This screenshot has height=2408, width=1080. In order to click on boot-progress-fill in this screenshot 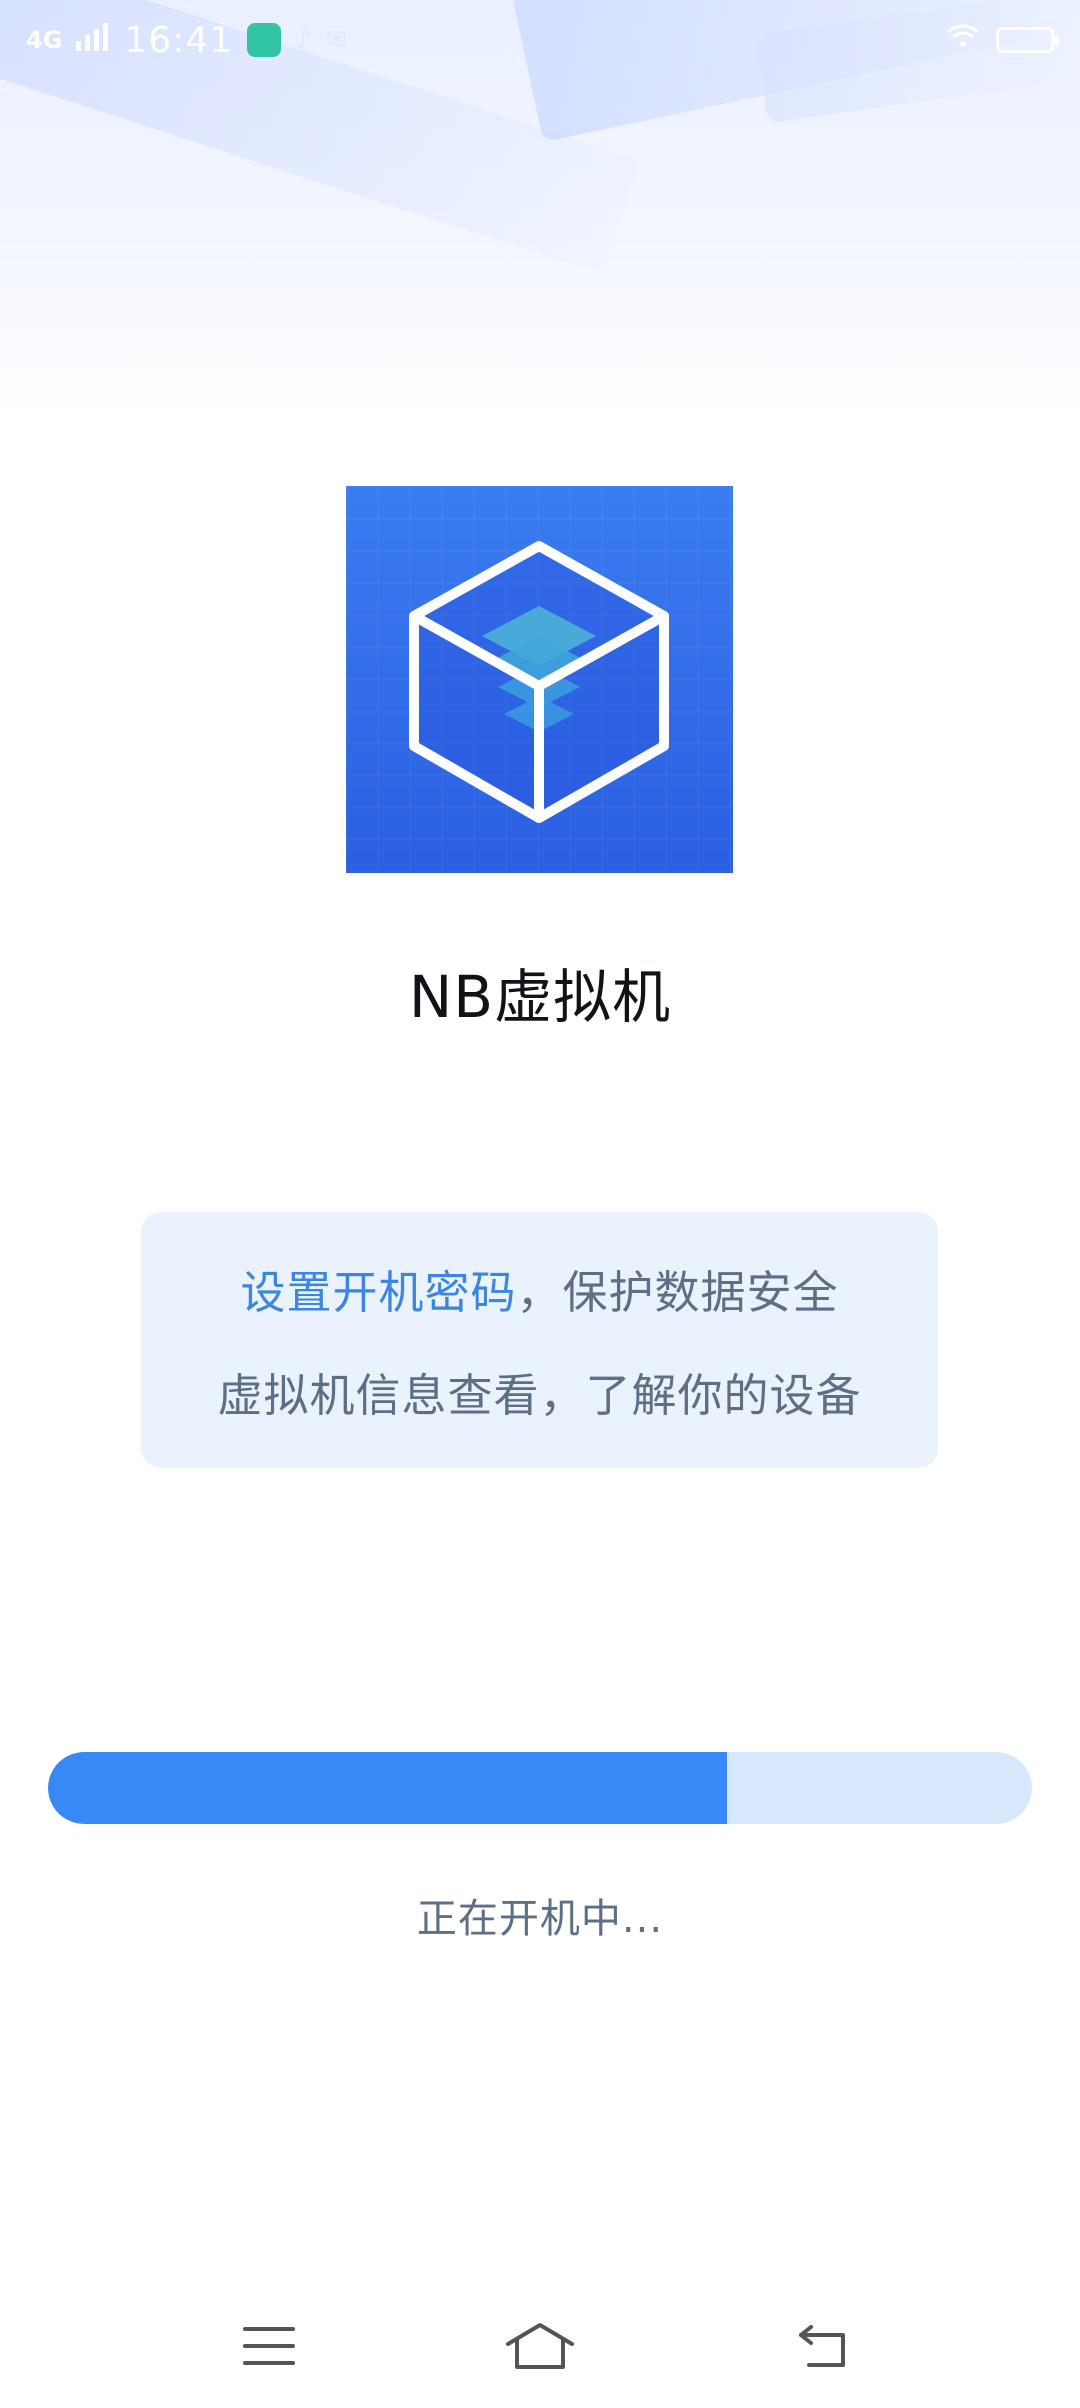, I will do `click(387, 1788)`.